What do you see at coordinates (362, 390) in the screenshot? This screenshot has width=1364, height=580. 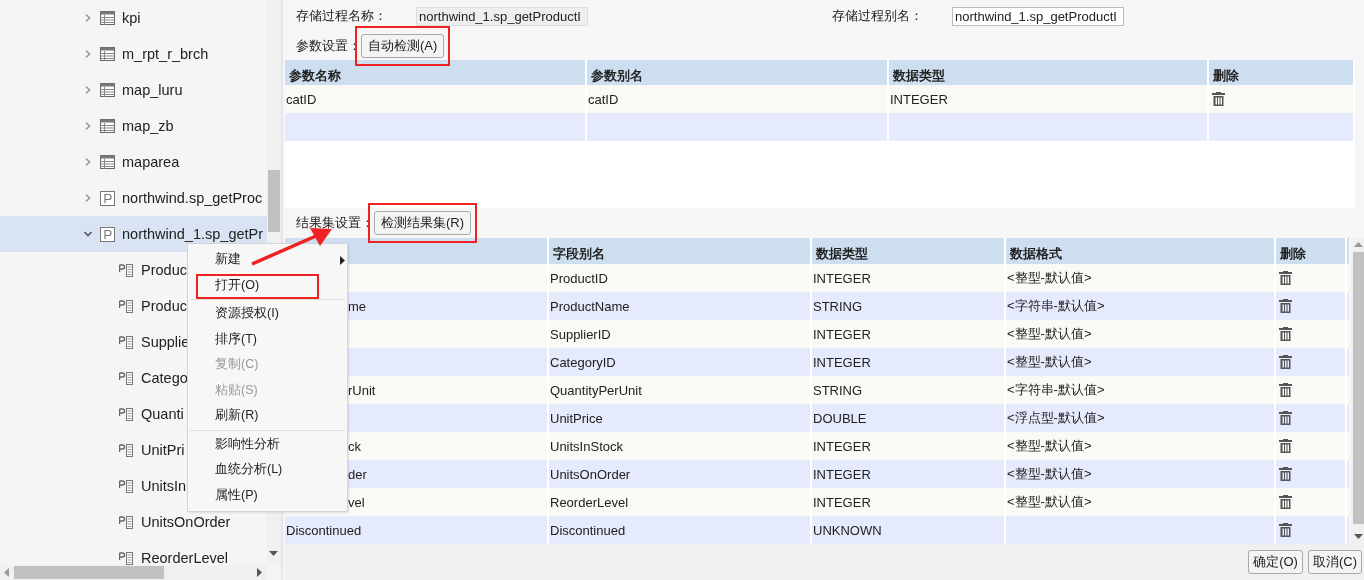 I see `table-cell: rUnit` at bounding box center [362, 390].